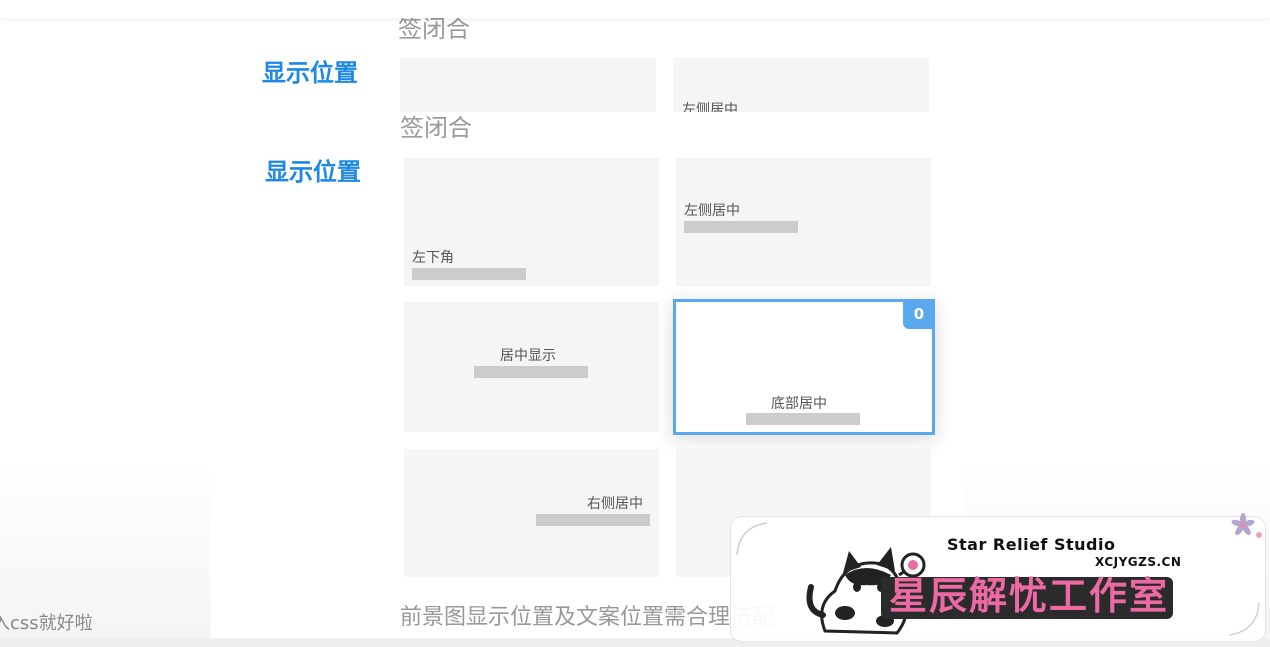 The width and height of the screenshot is (1270, 647). I want to click on studio-domain: XCJYGZS.CN, so click(1138, 562).